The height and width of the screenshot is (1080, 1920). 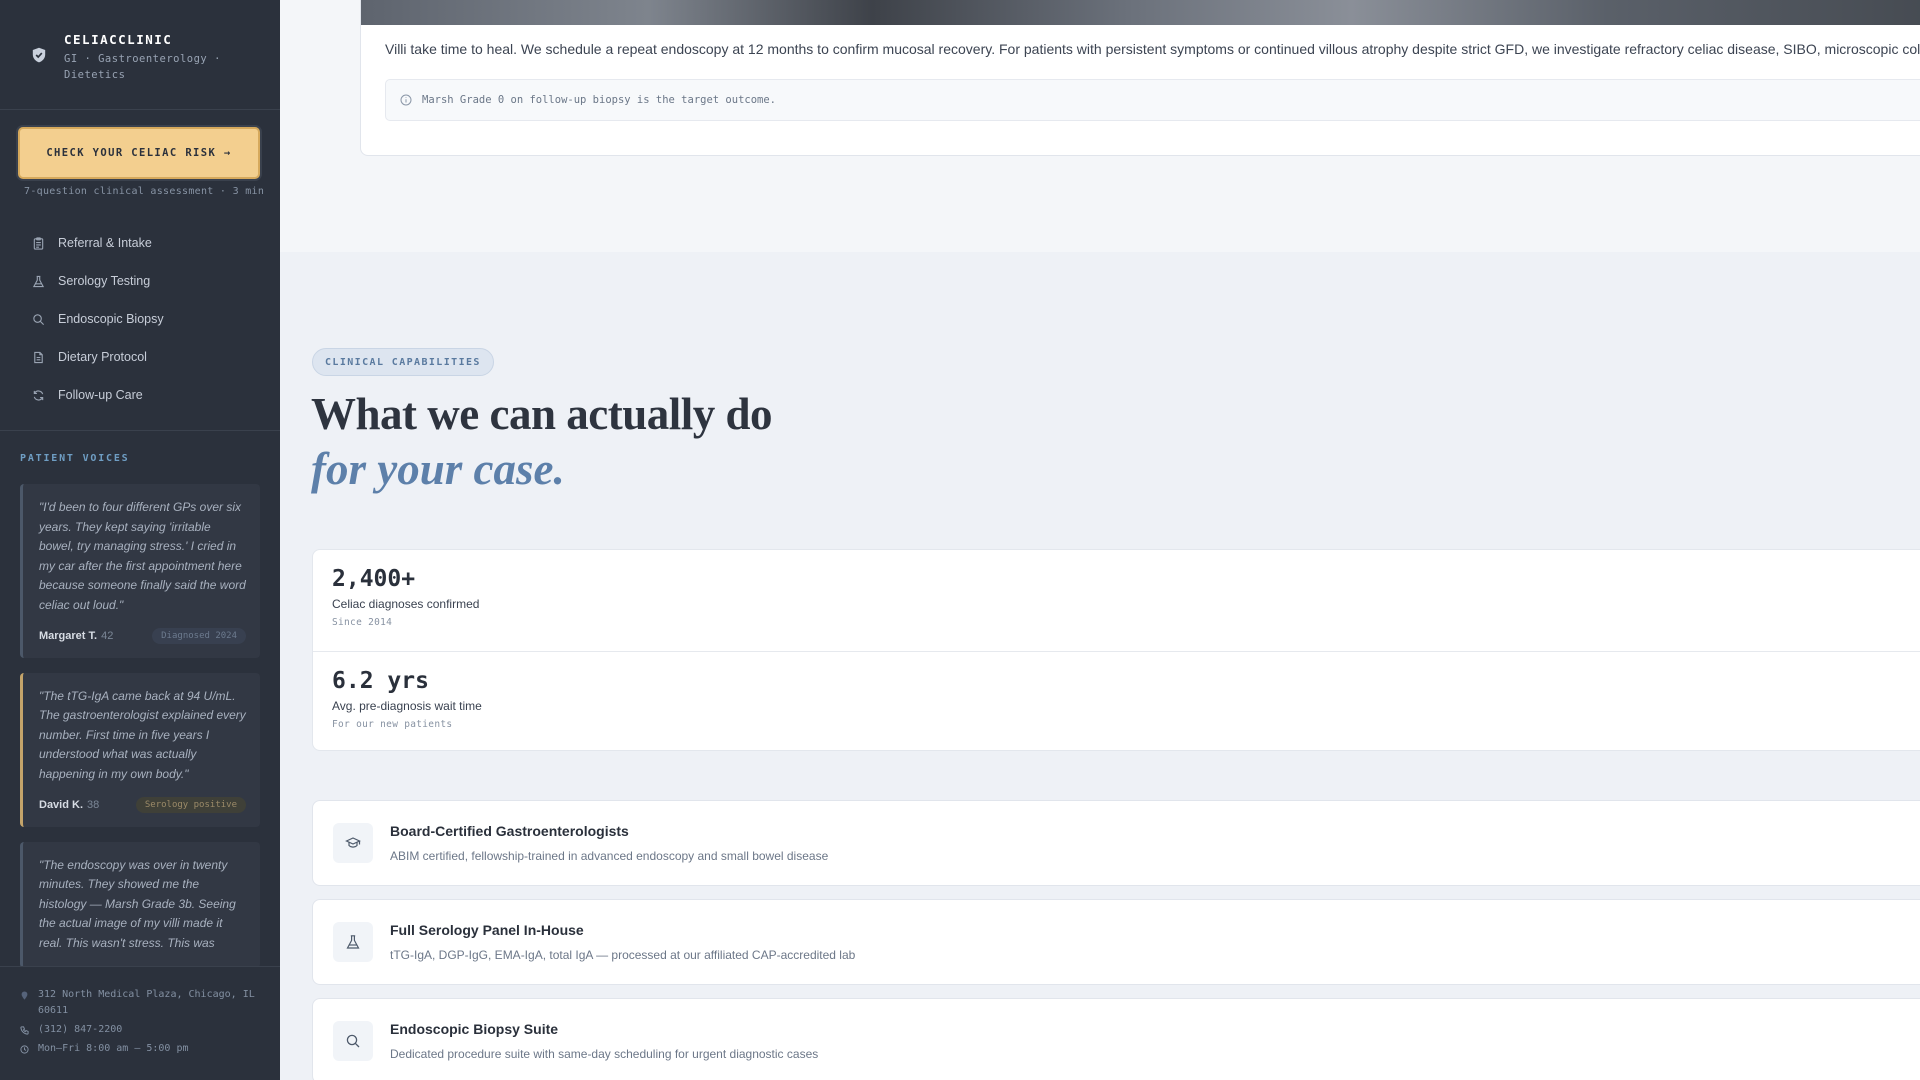 What do you see at coordinates (407, 706) in the screenshot?
I see `stat-label: Avg. pre-diagnosis wait time` at bounding box center [407, 706].